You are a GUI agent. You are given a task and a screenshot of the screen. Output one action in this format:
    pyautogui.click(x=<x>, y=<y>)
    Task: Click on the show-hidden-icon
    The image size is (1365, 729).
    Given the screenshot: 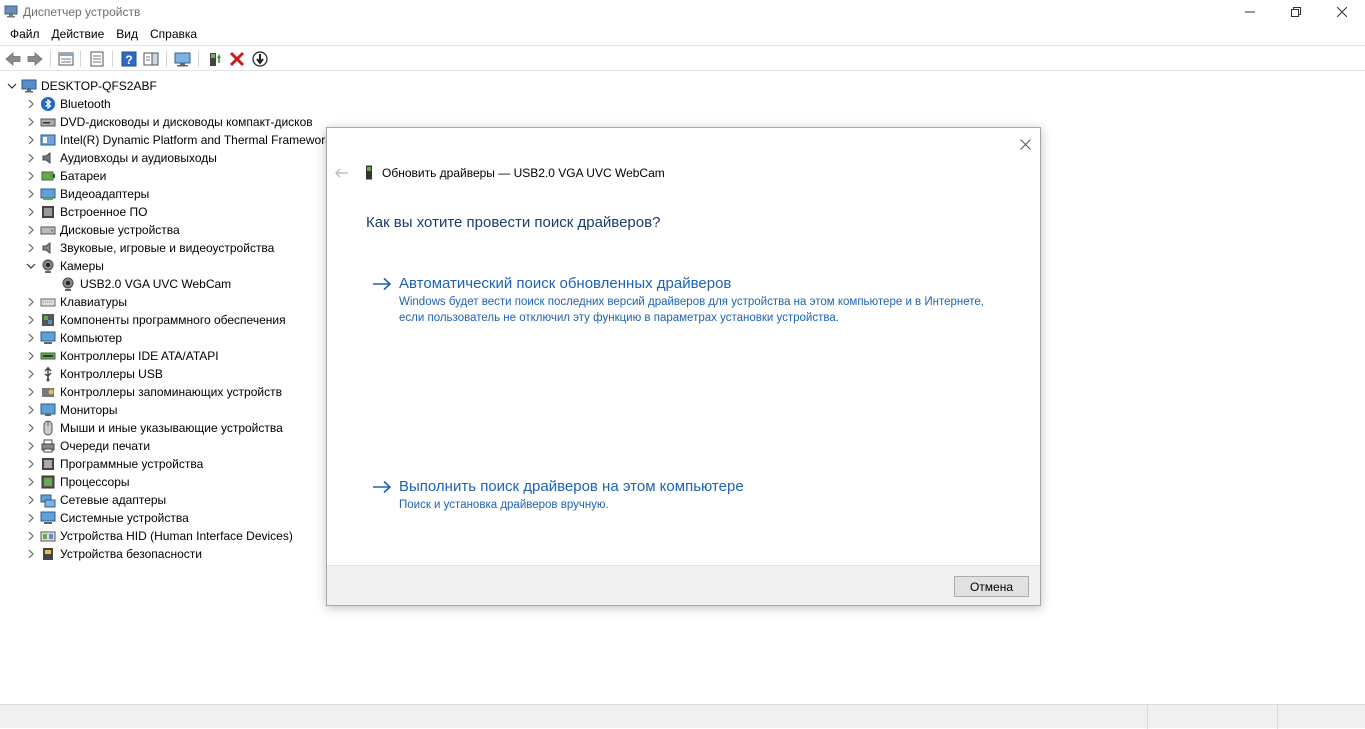 What is the action you would take?
    pyautogui.click(x=97, y=59)
    